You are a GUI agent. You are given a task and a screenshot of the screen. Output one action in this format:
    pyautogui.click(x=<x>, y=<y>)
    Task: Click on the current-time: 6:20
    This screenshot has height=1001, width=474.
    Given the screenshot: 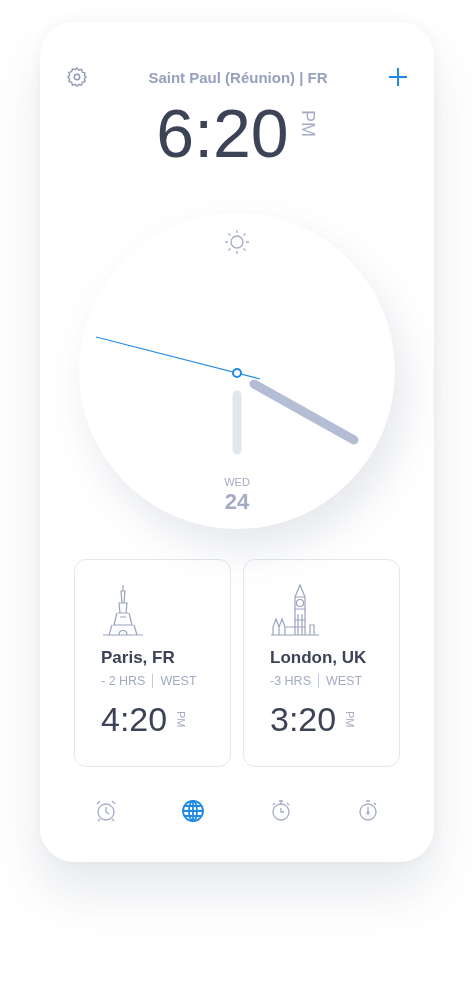 What is the action you would take?
    pyautogui.click(x=222, y=133)
    